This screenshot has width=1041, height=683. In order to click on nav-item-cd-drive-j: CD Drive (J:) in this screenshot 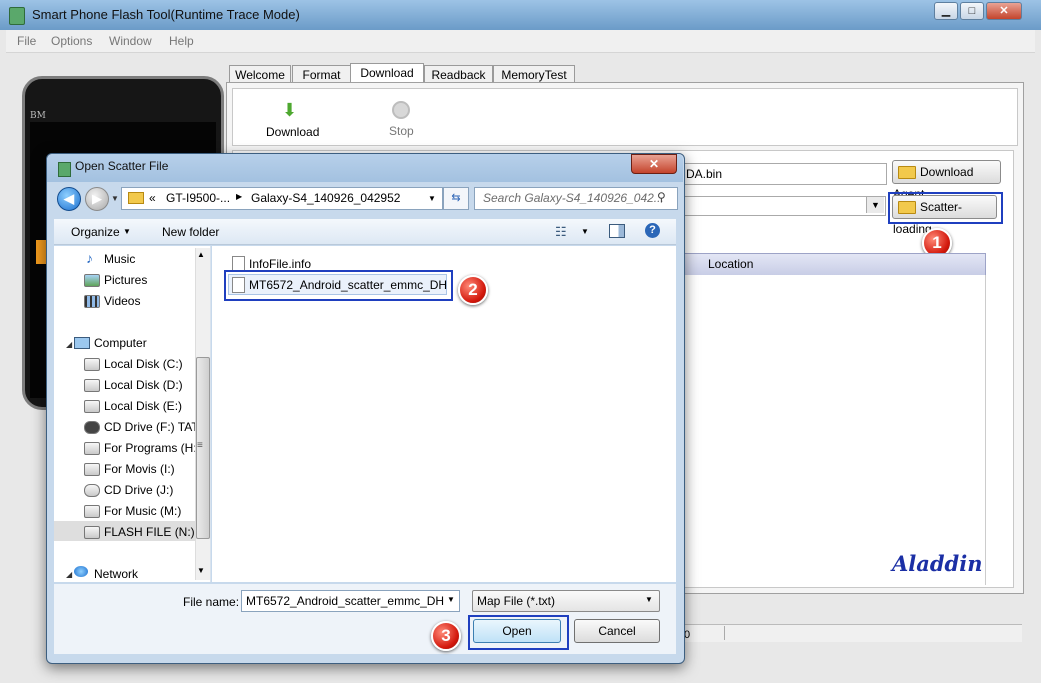, I will do `click(138, 490)`.